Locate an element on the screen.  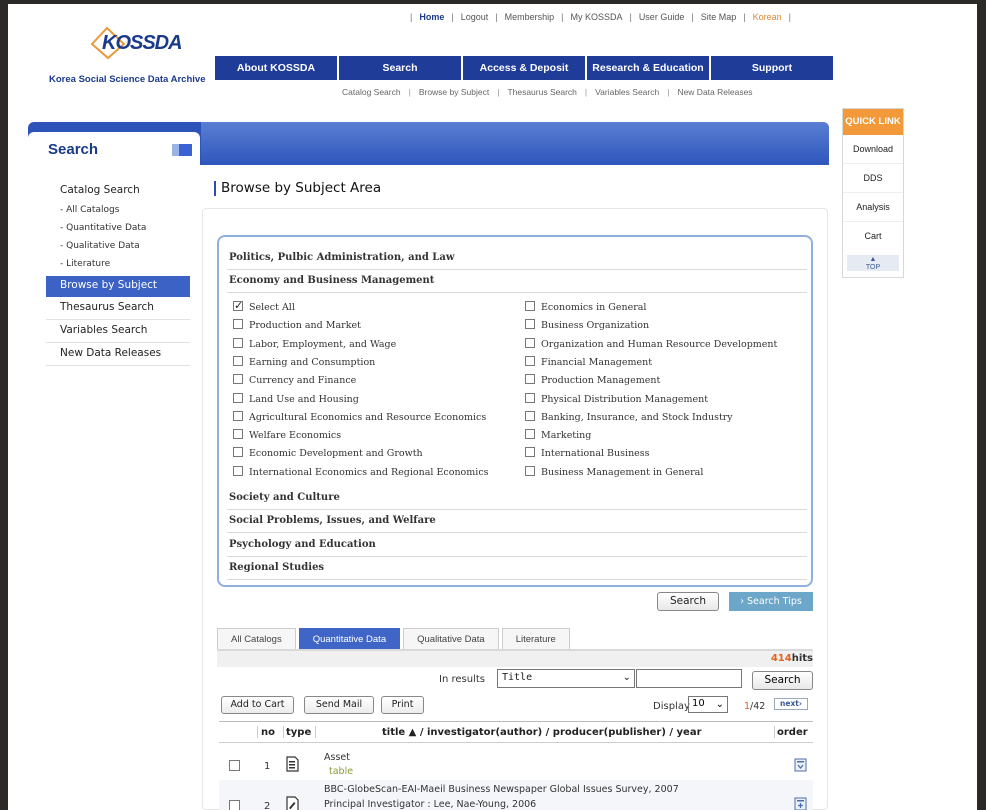
subject-left-option: Currency and Finance is located at coordinates (294, 380).